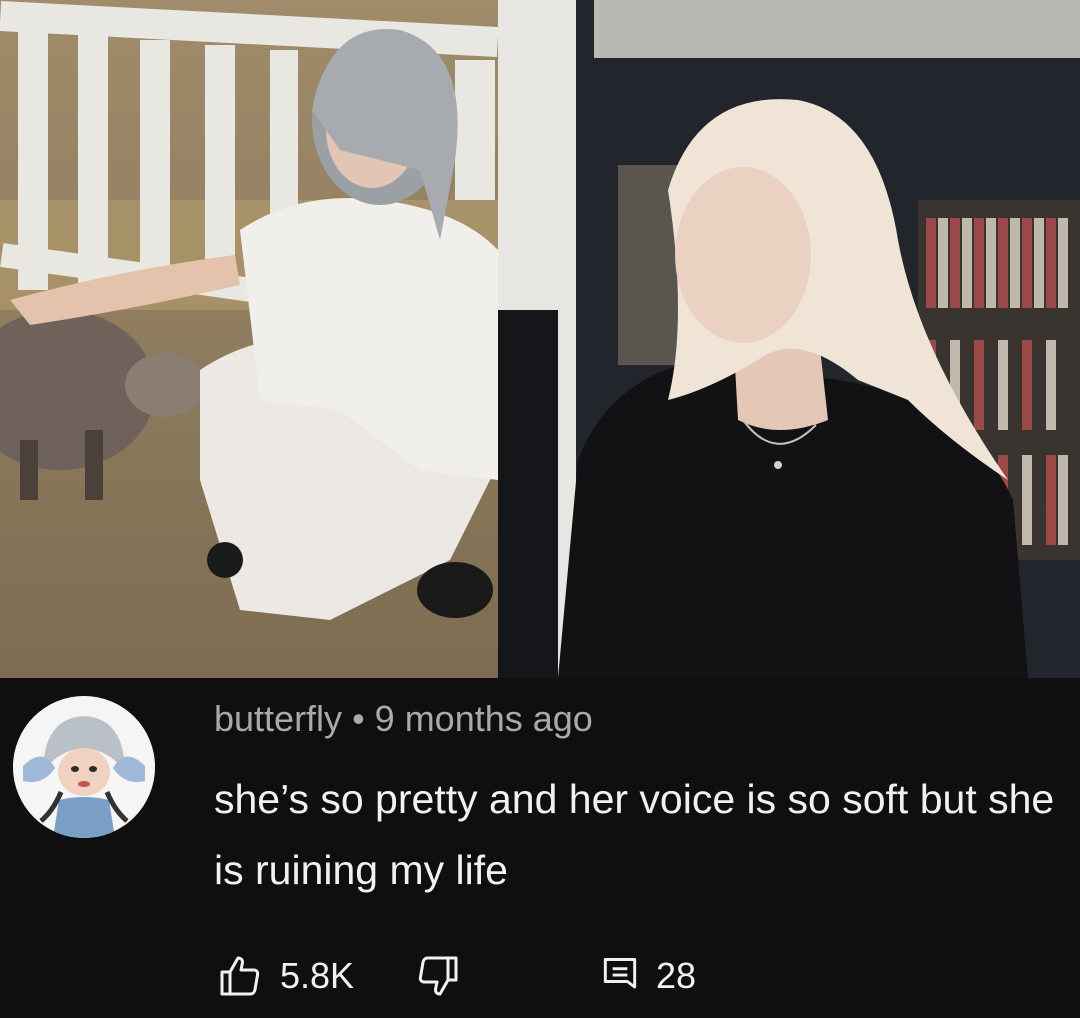  What do you see at coordinates (84, 767) in the screenshot?
I see `avatar` at bounding box center [84, 767].